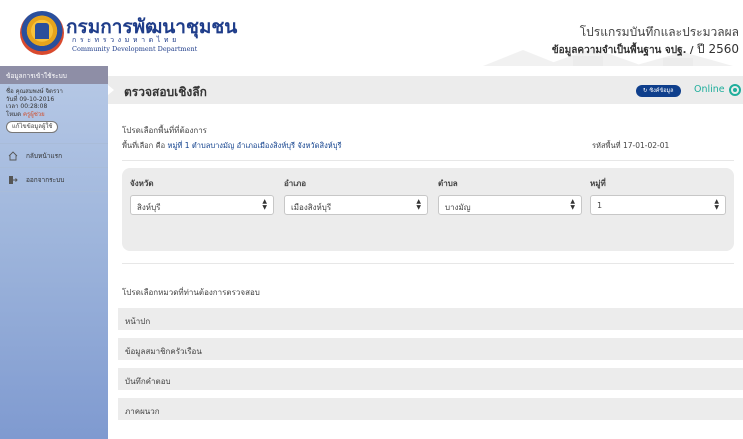 The image size is (743, 439). I want to click on subdistrict-filter: ตำบล บางมัญ ▲ ▼, so click(510, 196).